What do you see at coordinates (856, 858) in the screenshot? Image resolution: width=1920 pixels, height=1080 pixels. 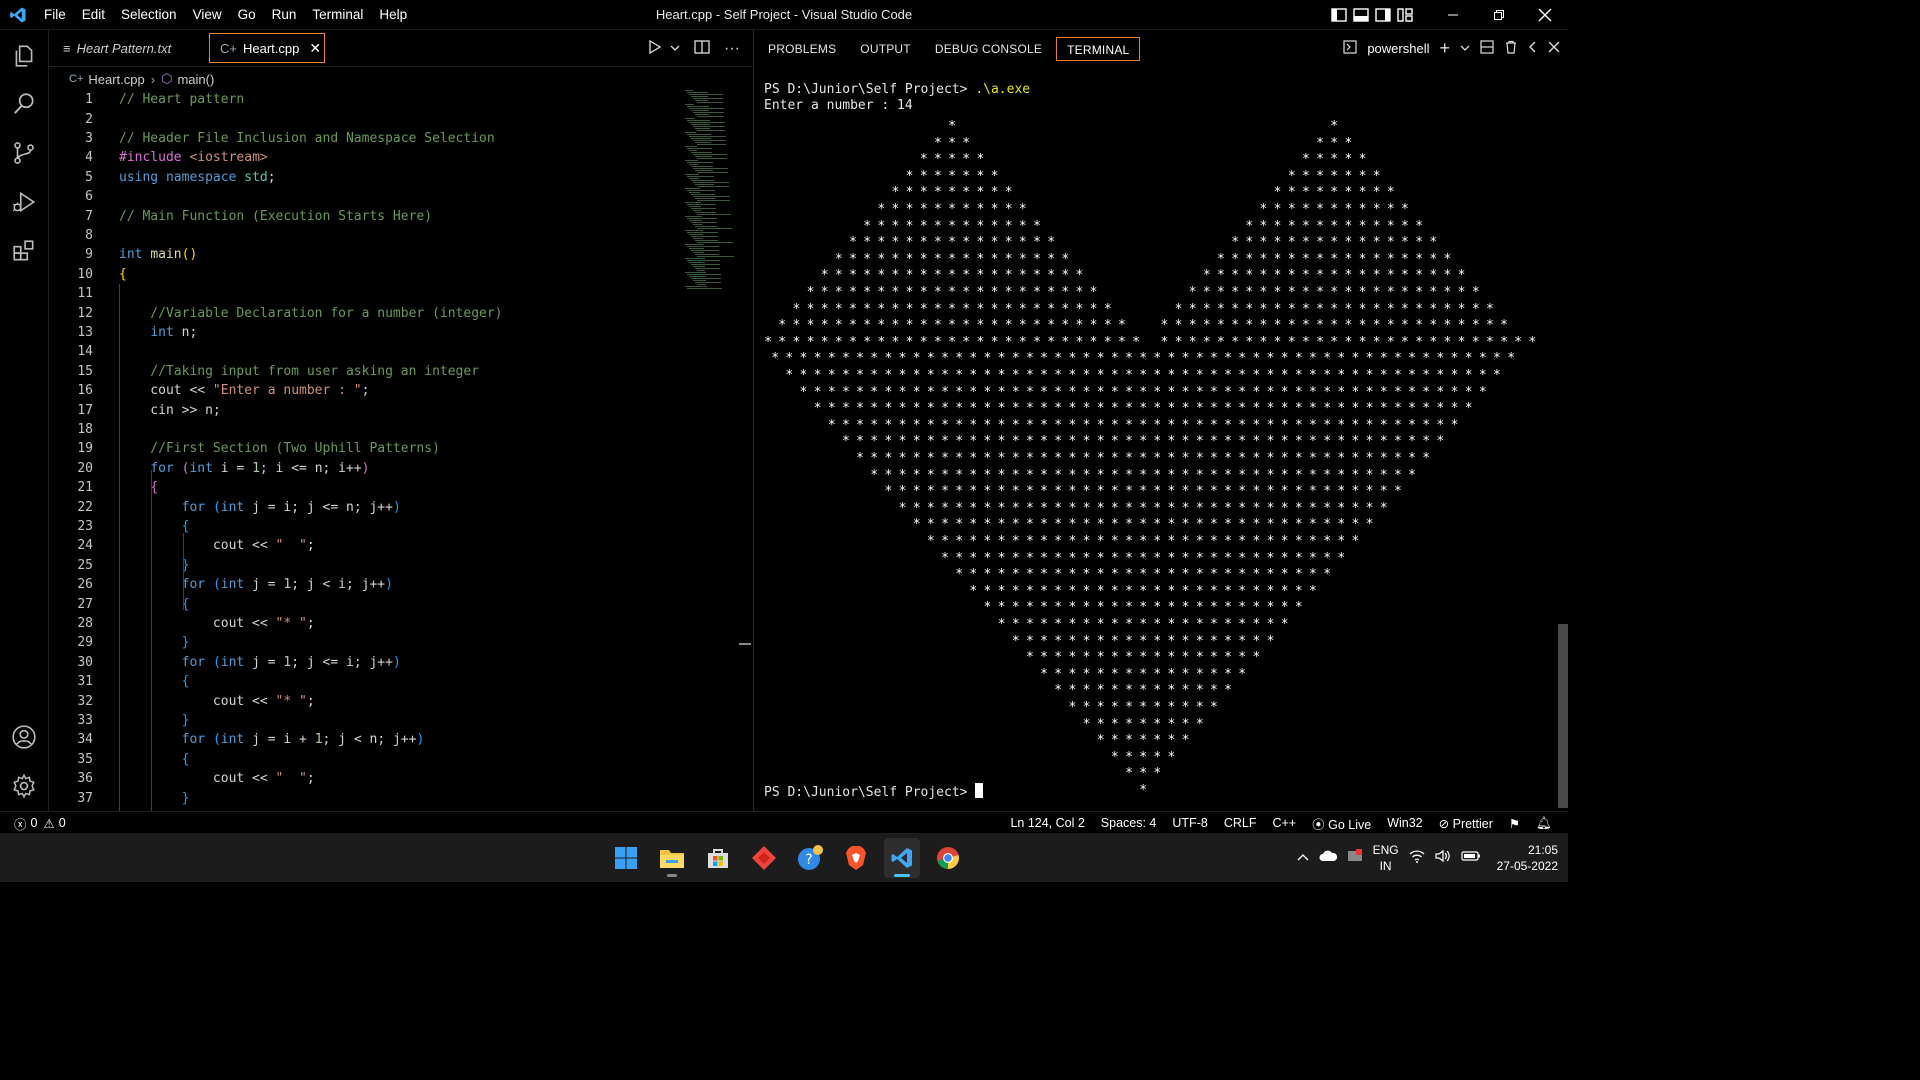 I see `brave-browser-icon` at bounding box center [856, 858].